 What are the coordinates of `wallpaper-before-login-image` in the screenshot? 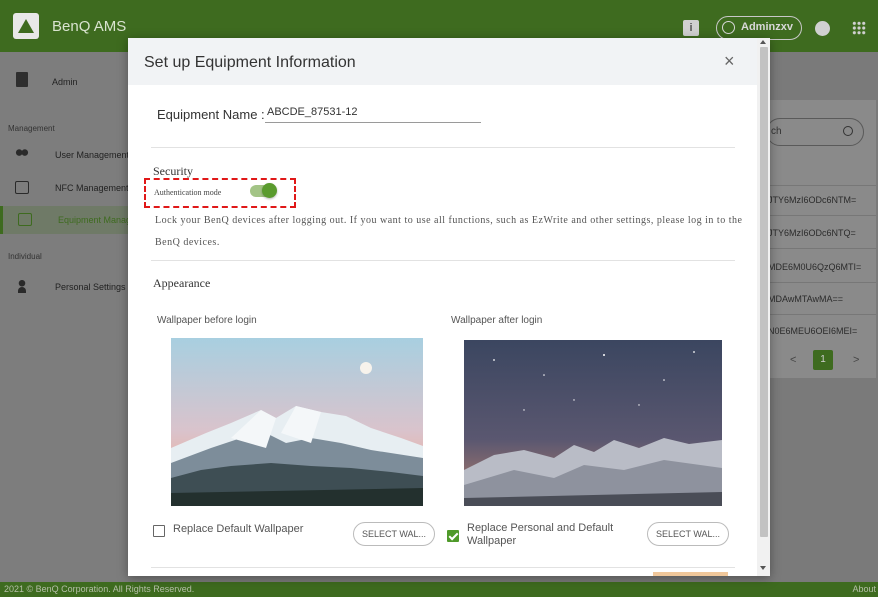 It's located at (297, 422).